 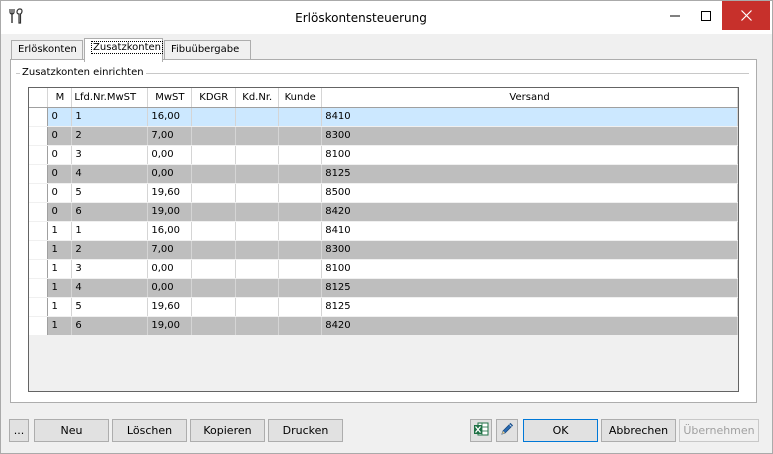 What do you see at coordinates (638, 430) in the screenshot?
I see `cancel-button: Abbrechen` at bounding box center [638, 430].